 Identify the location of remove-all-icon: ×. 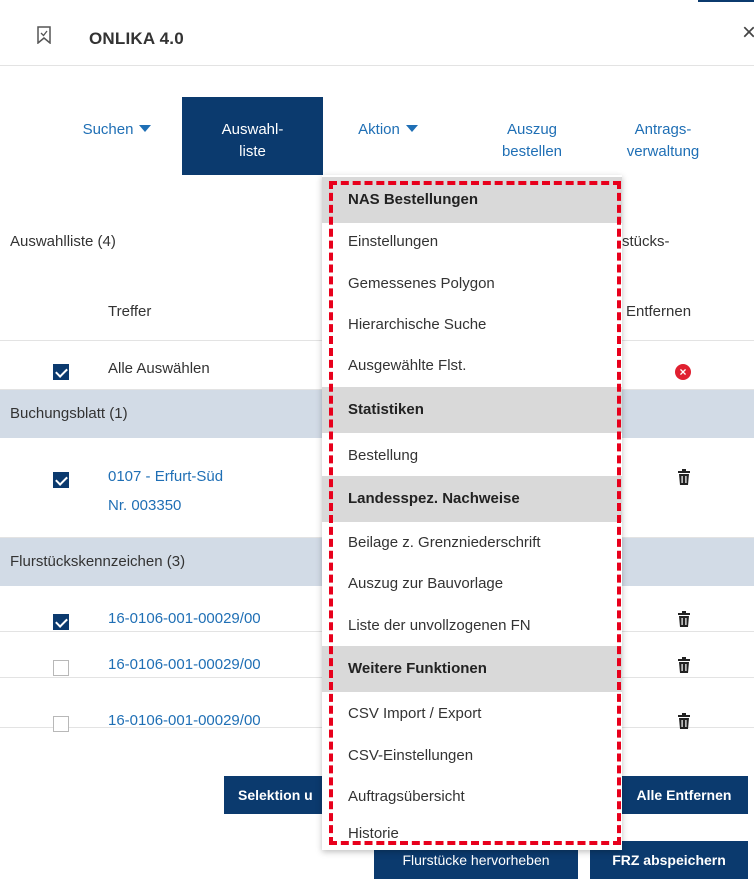
(683, 372).